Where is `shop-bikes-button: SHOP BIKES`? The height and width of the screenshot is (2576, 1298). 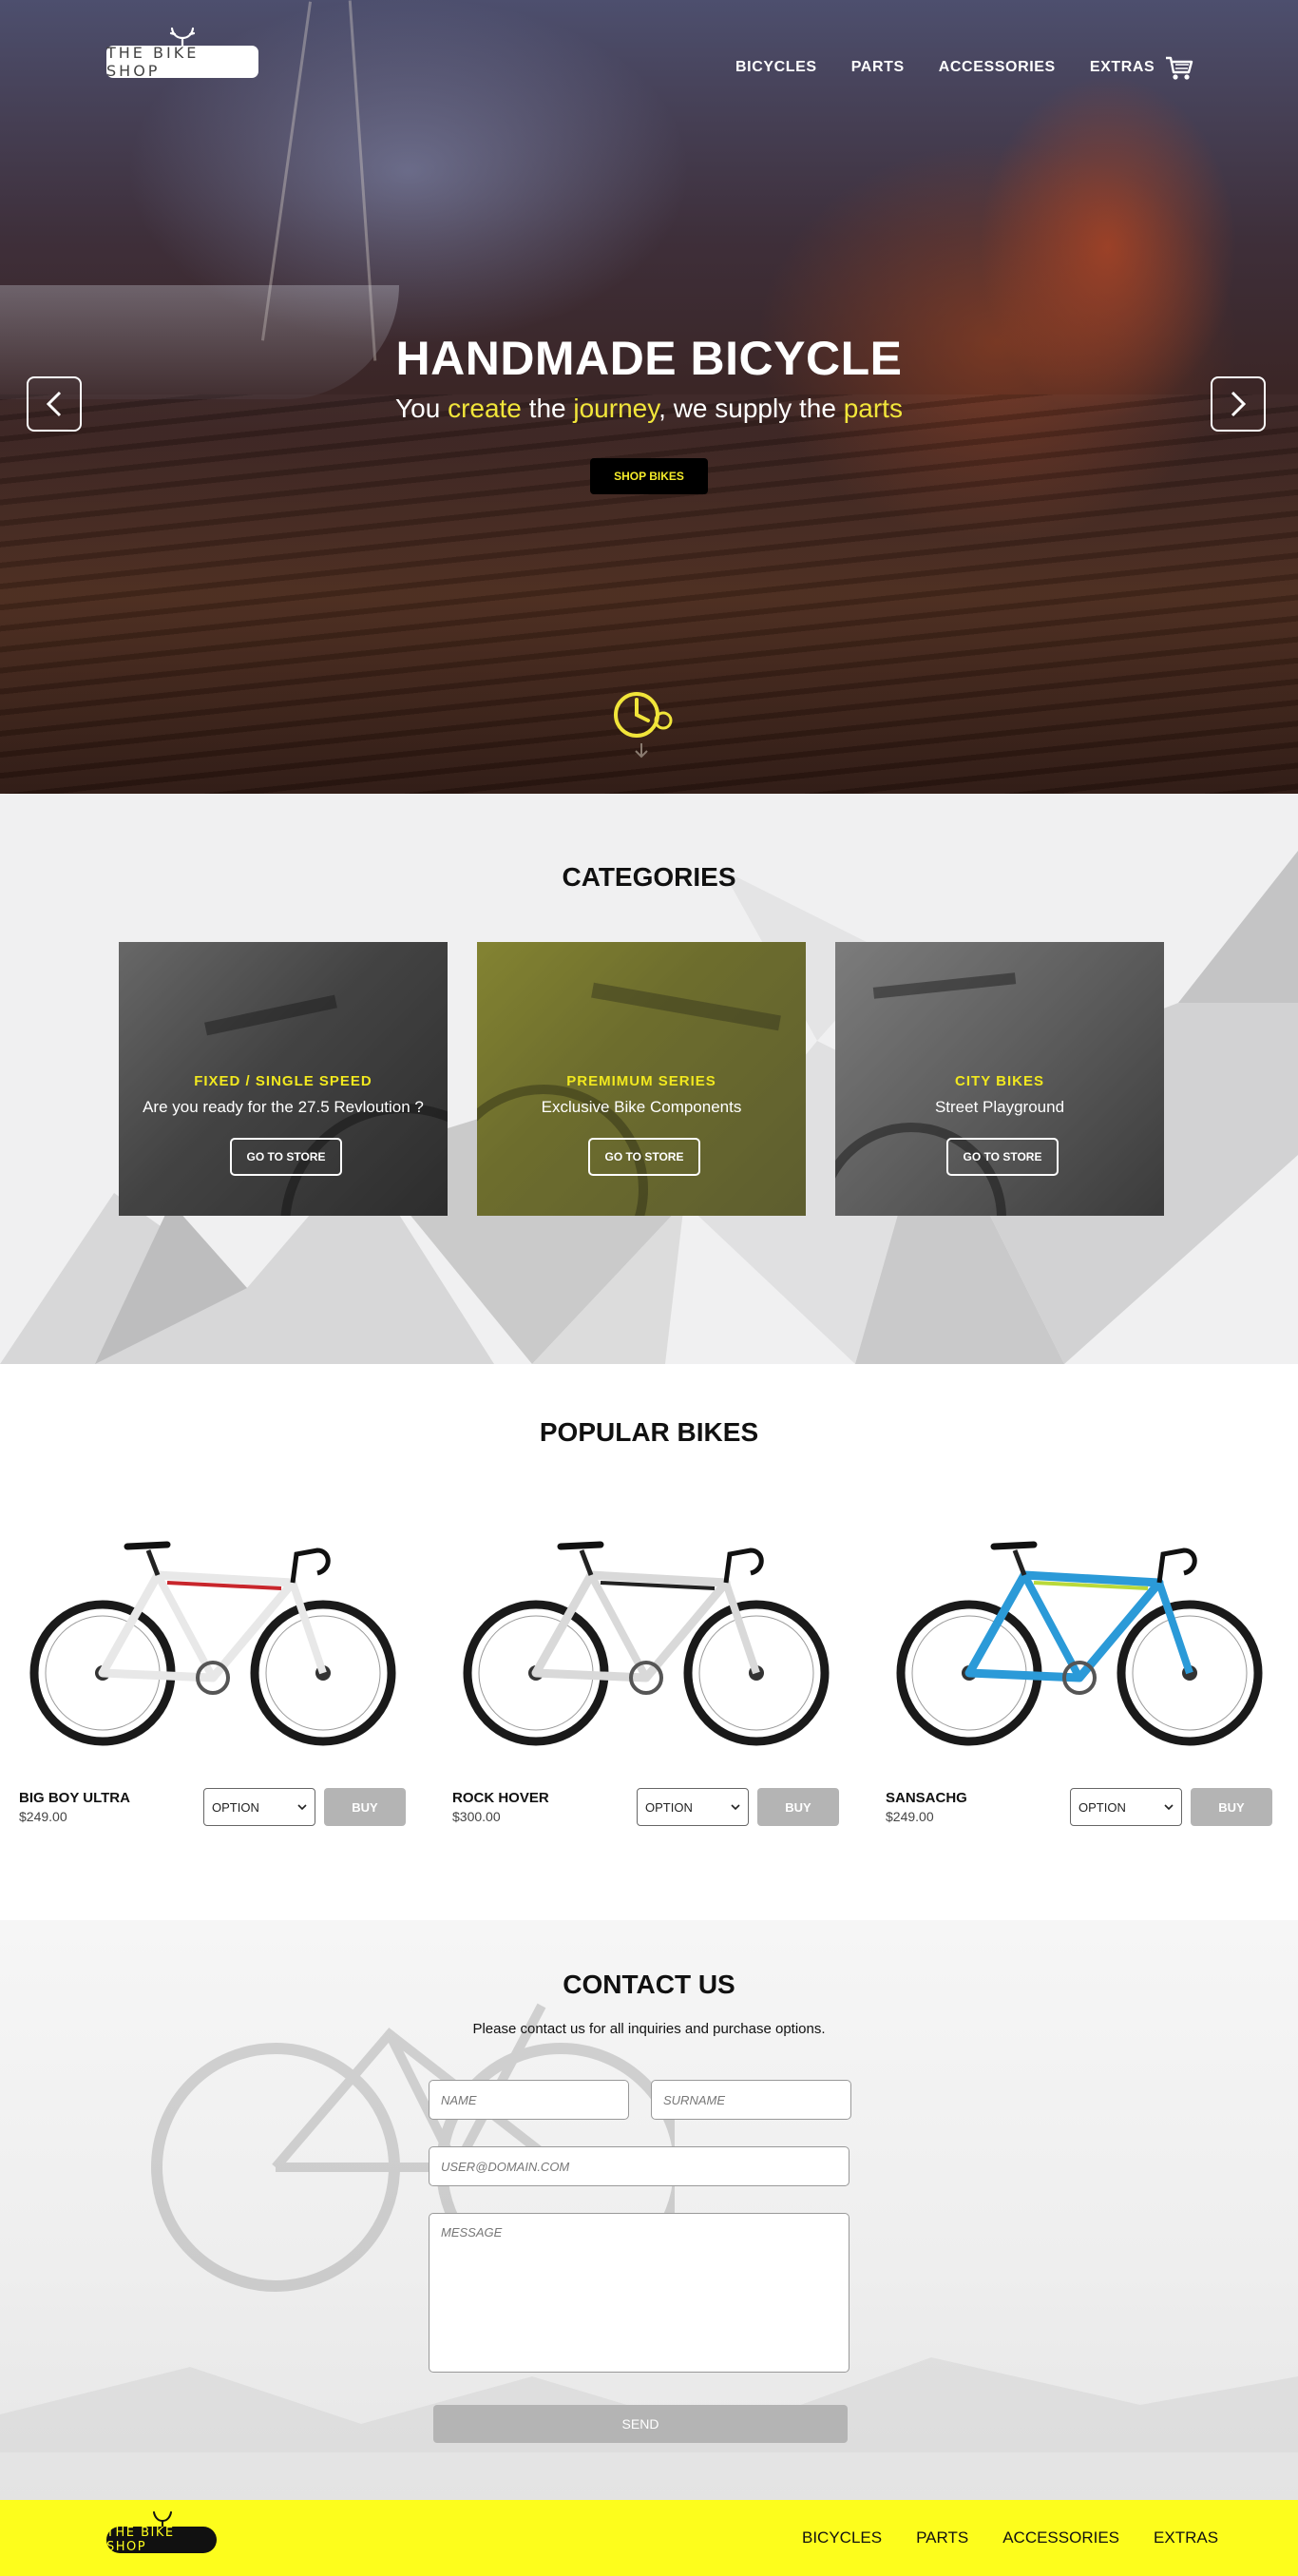
shop-bikes-button: SHOP BIKES is located at coordinates (649, 476).